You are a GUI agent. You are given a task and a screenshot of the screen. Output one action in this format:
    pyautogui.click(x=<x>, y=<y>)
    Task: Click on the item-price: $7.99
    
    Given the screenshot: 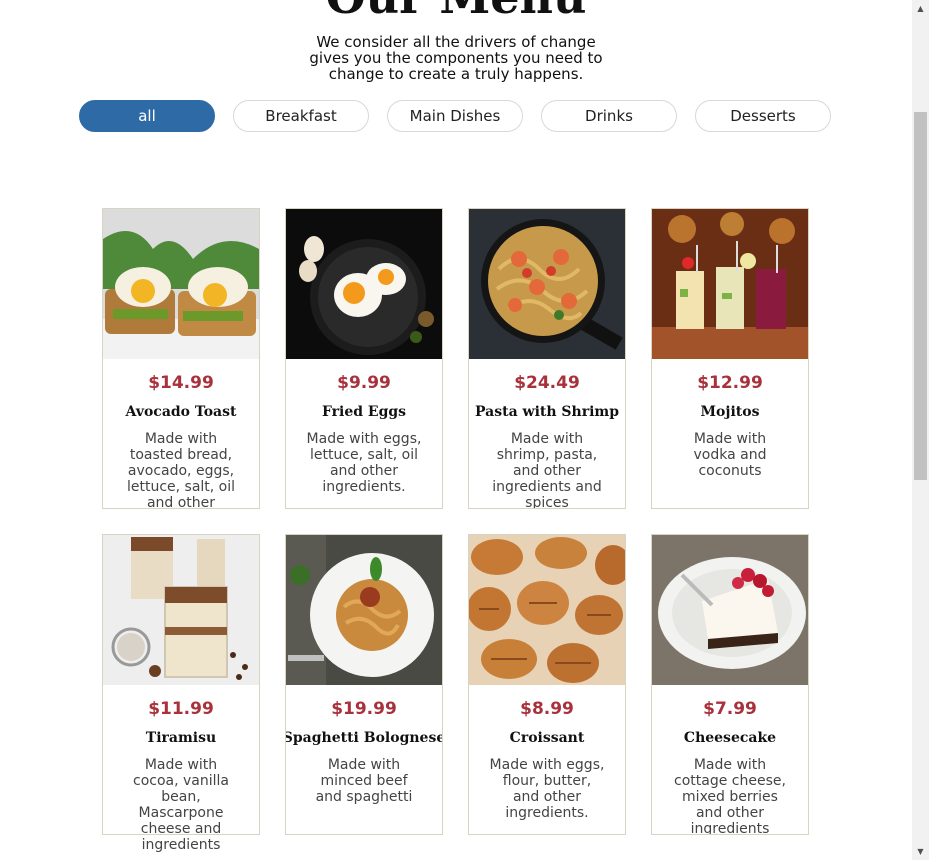 What is the action you would take?
    pyautogui.click(x=730, y=709)
    